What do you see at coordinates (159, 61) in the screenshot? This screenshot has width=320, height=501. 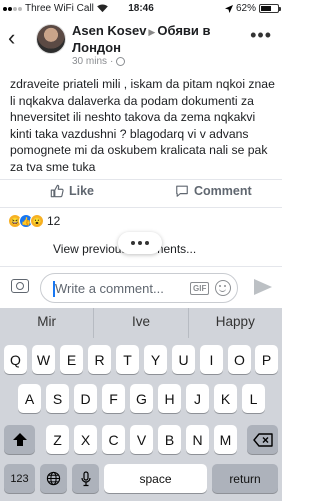 I see `post-meta: 30 mins ·` at bounding box center [159, 61].